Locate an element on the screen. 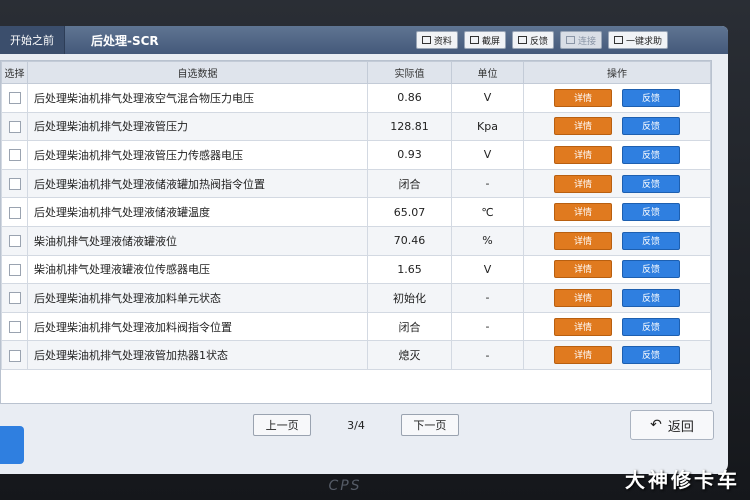 The height and width of the screenshot is (500, 750). table-row: 后处理柴油机排气处理液储液罐温度 65.07 ℃ 详情 反馈 is located at coordinates (356, 212).